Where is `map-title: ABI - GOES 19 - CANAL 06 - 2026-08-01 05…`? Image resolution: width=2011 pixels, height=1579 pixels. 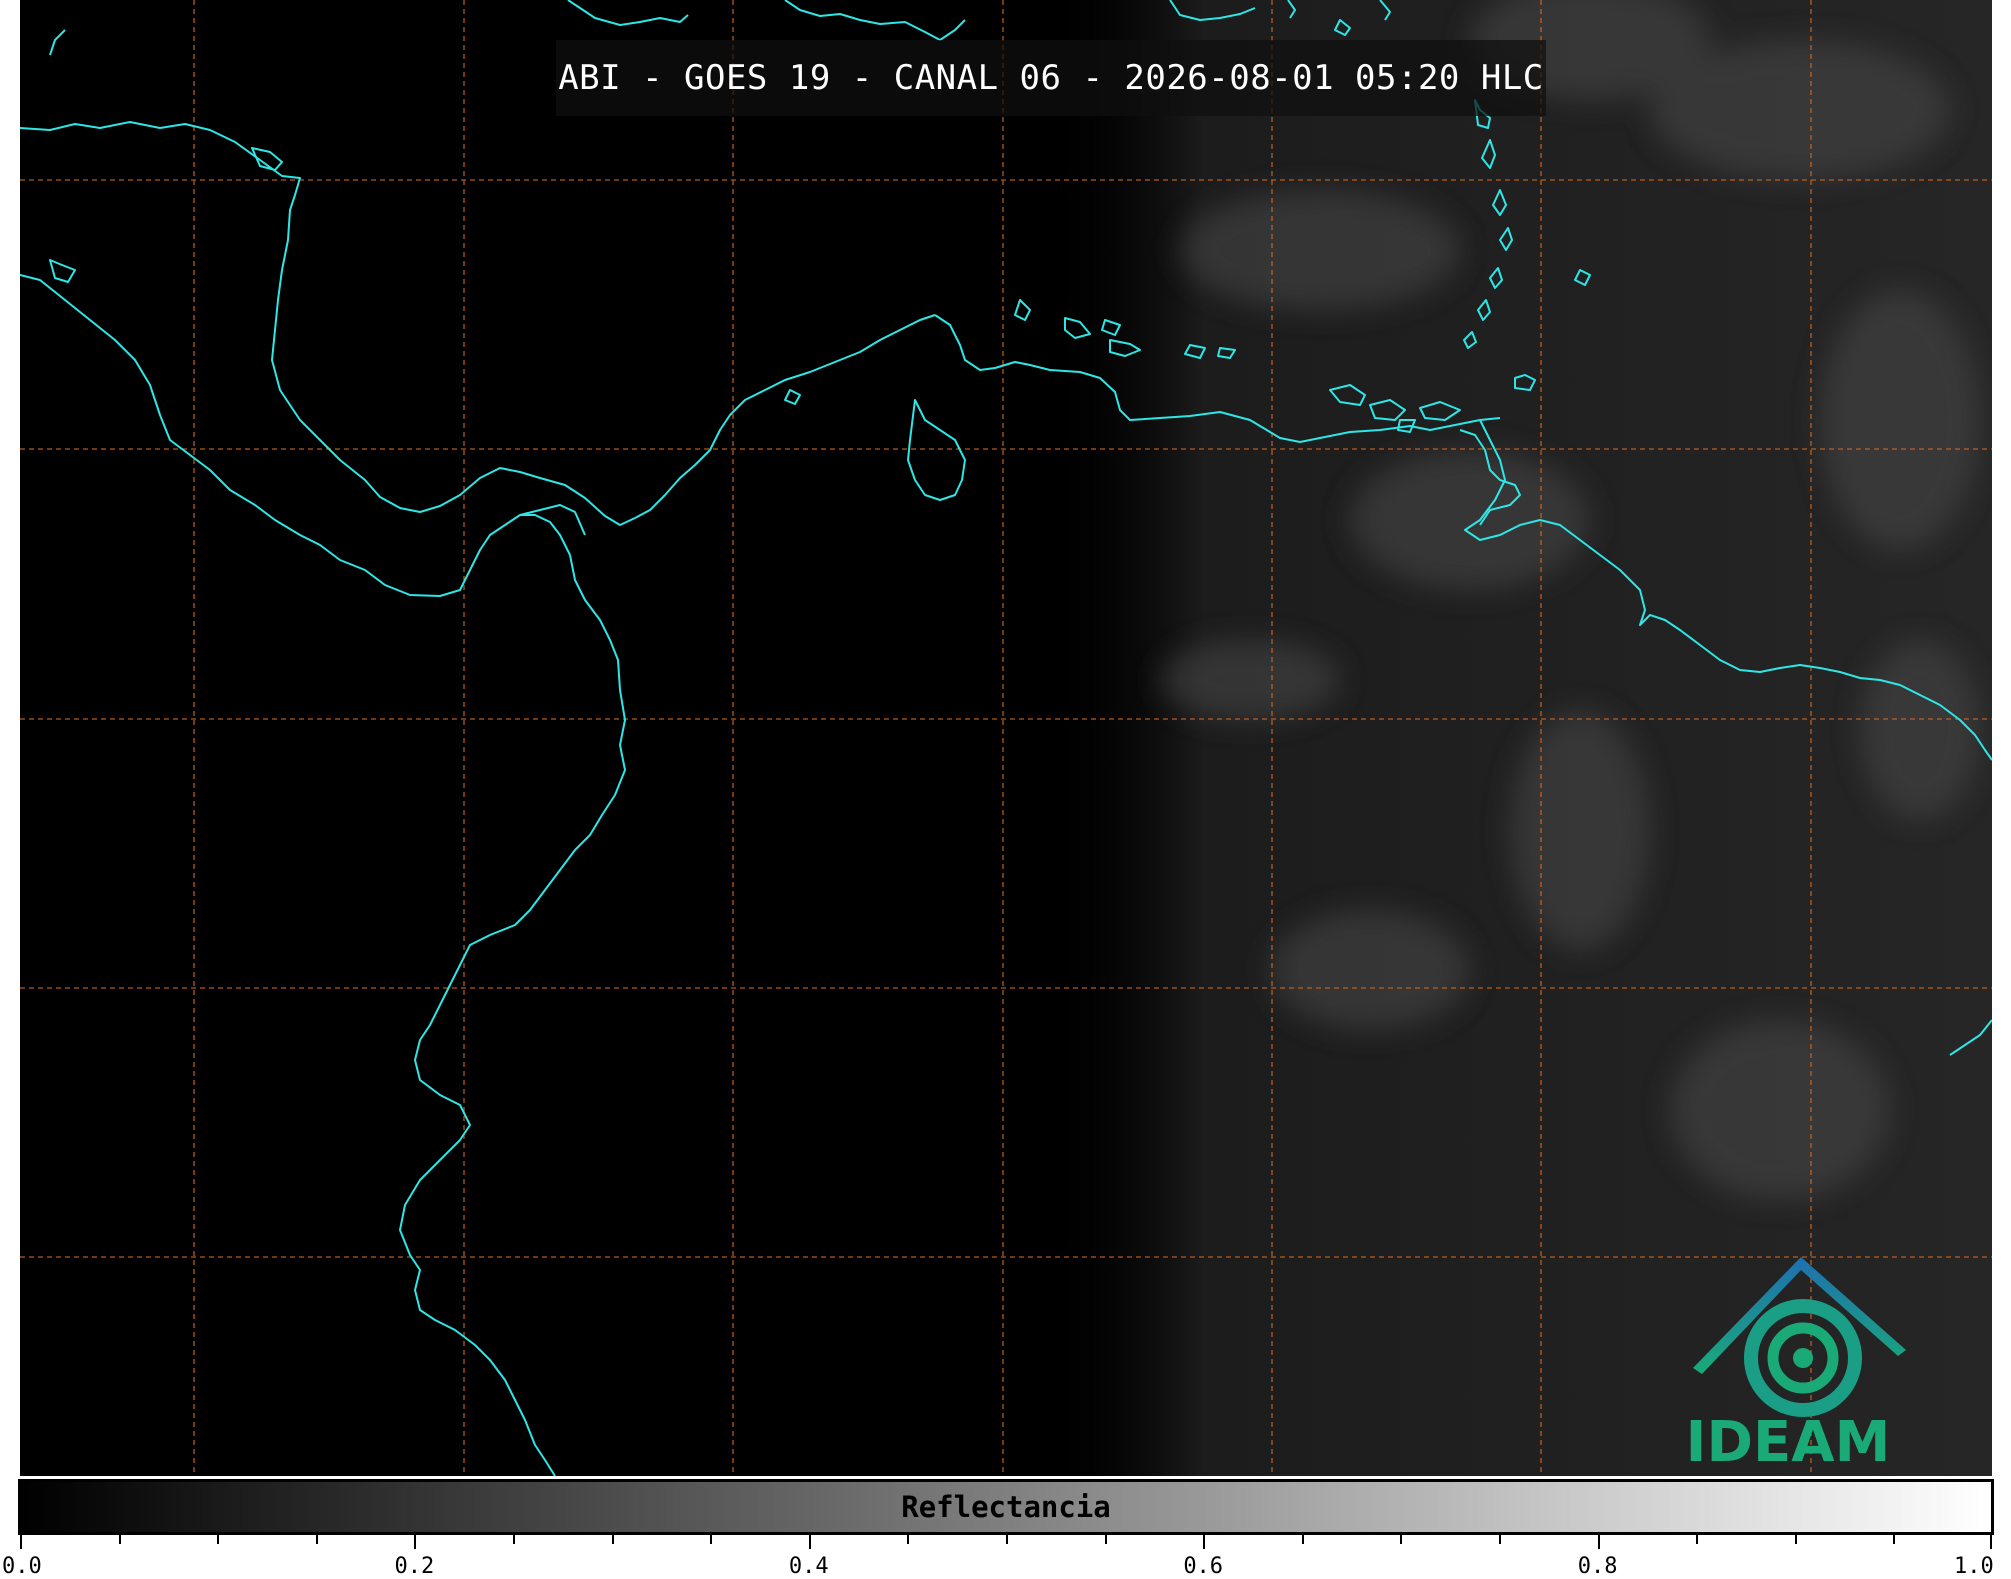
map-title: ABI - GOES 19 - CANAL 06 - 2026-08-01 05… is located at coordinates (1051, 78).